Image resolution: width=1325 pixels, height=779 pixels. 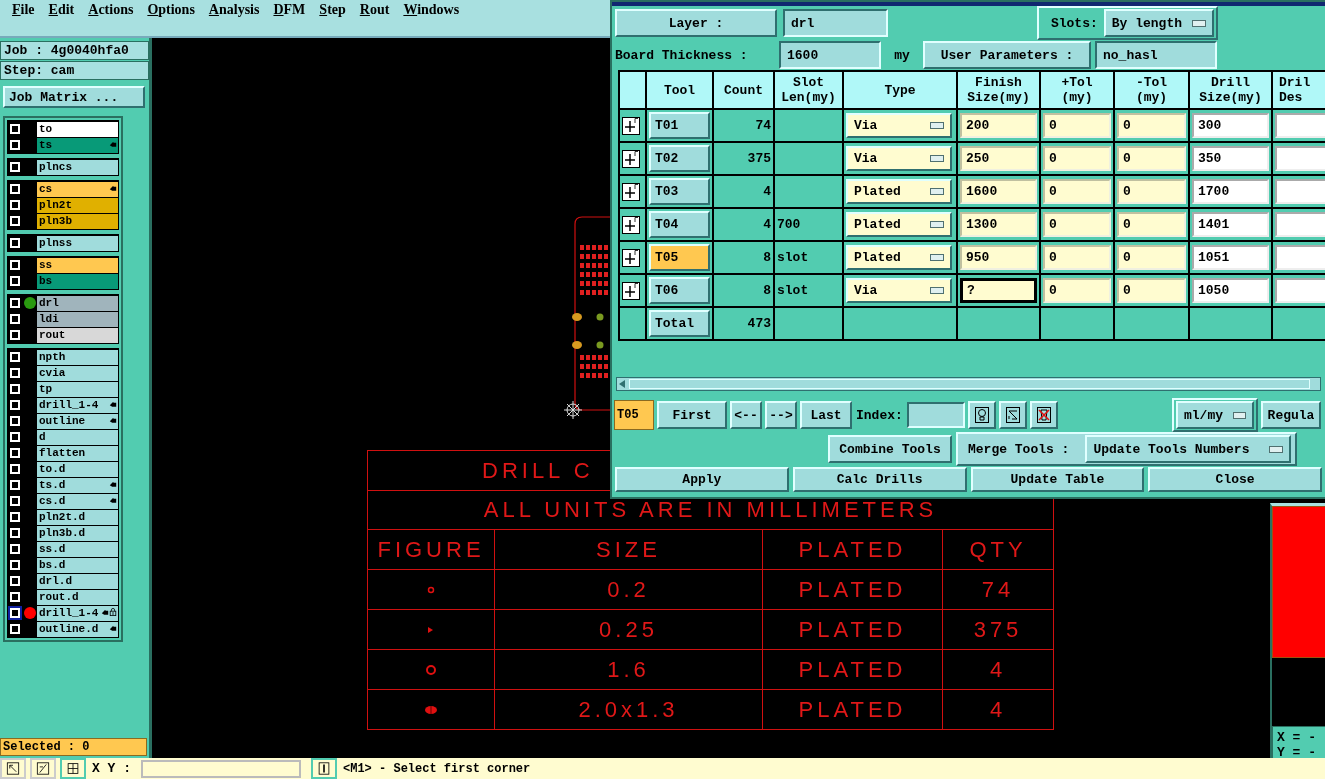 I want to click on menu-item: File, so click(x=23, y=10).